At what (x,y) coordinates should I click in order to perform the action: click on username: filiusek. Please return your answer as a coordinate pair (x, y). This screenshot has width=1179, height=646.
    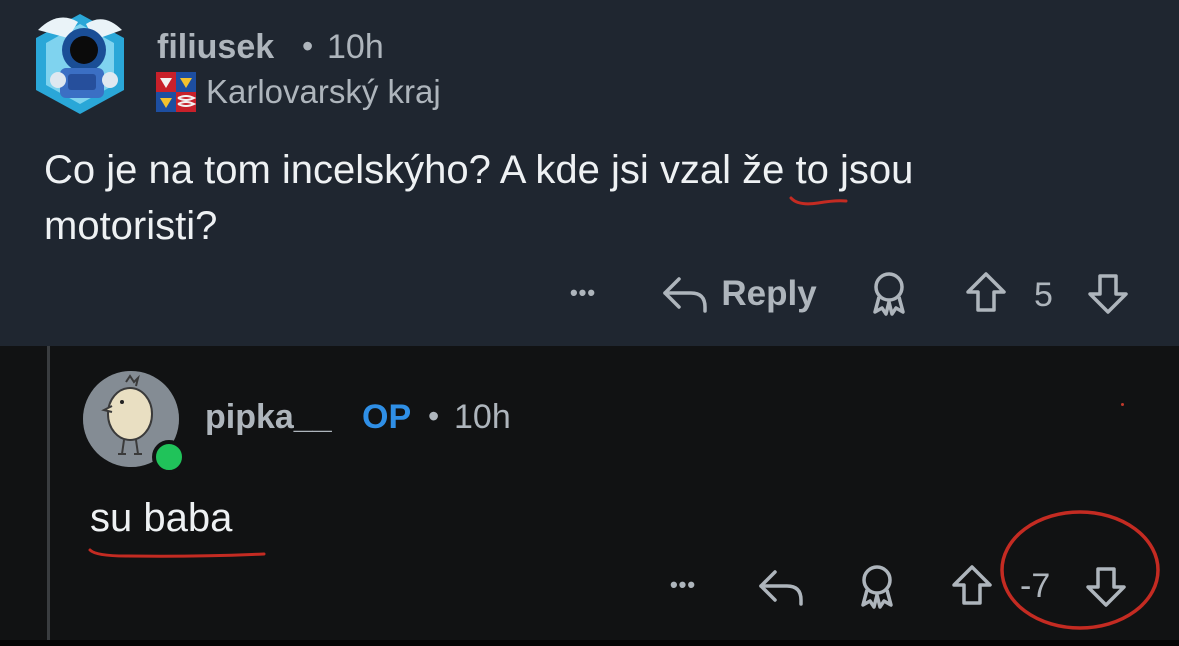
    Looking at the image, I should click on (215, 47).